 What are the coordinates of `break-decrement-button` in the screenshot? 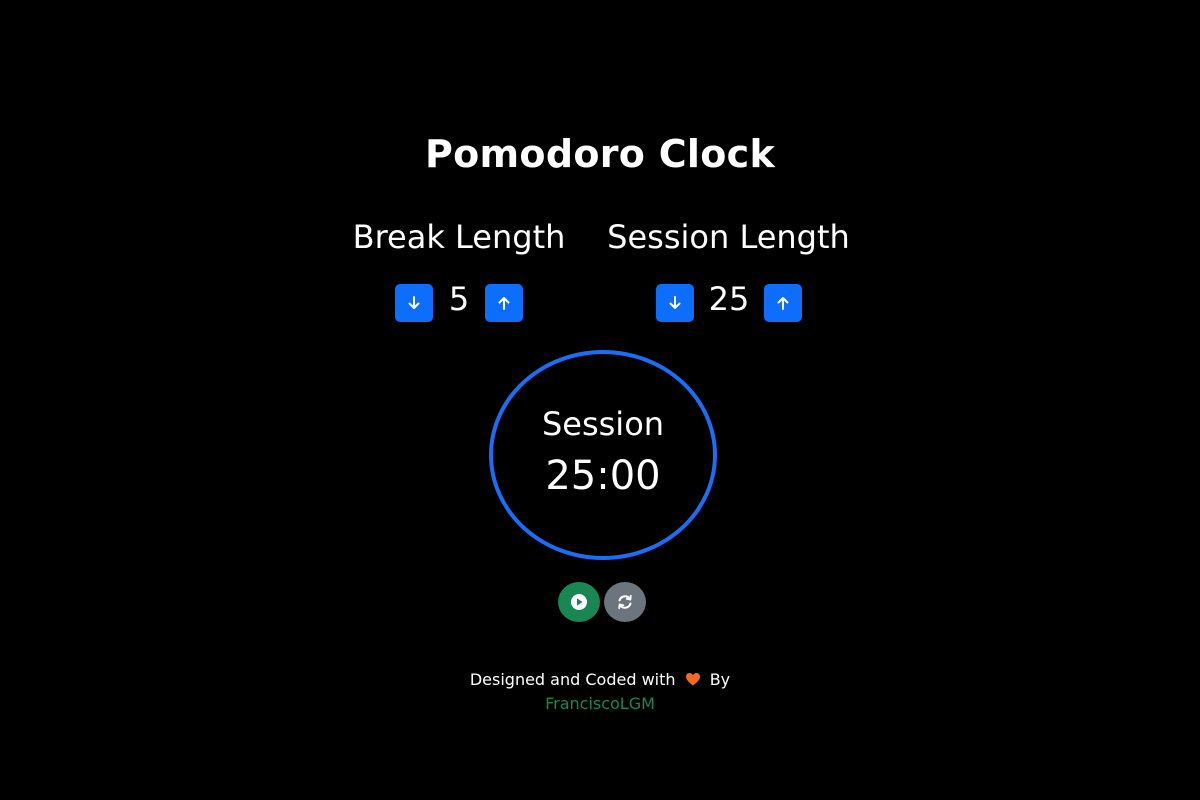 It's located at (414, 303).